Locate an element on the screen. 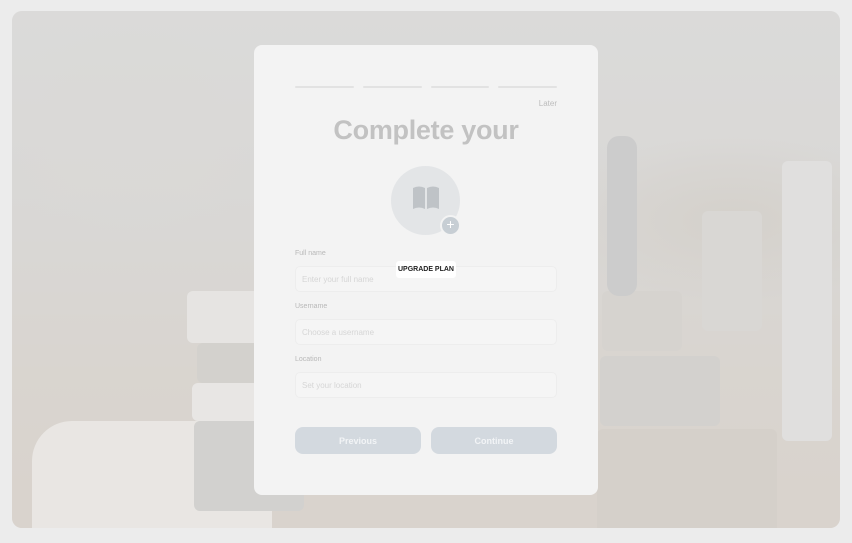 This screenshot has width=852, height=543. location-input is located at coordinates (426, 385).